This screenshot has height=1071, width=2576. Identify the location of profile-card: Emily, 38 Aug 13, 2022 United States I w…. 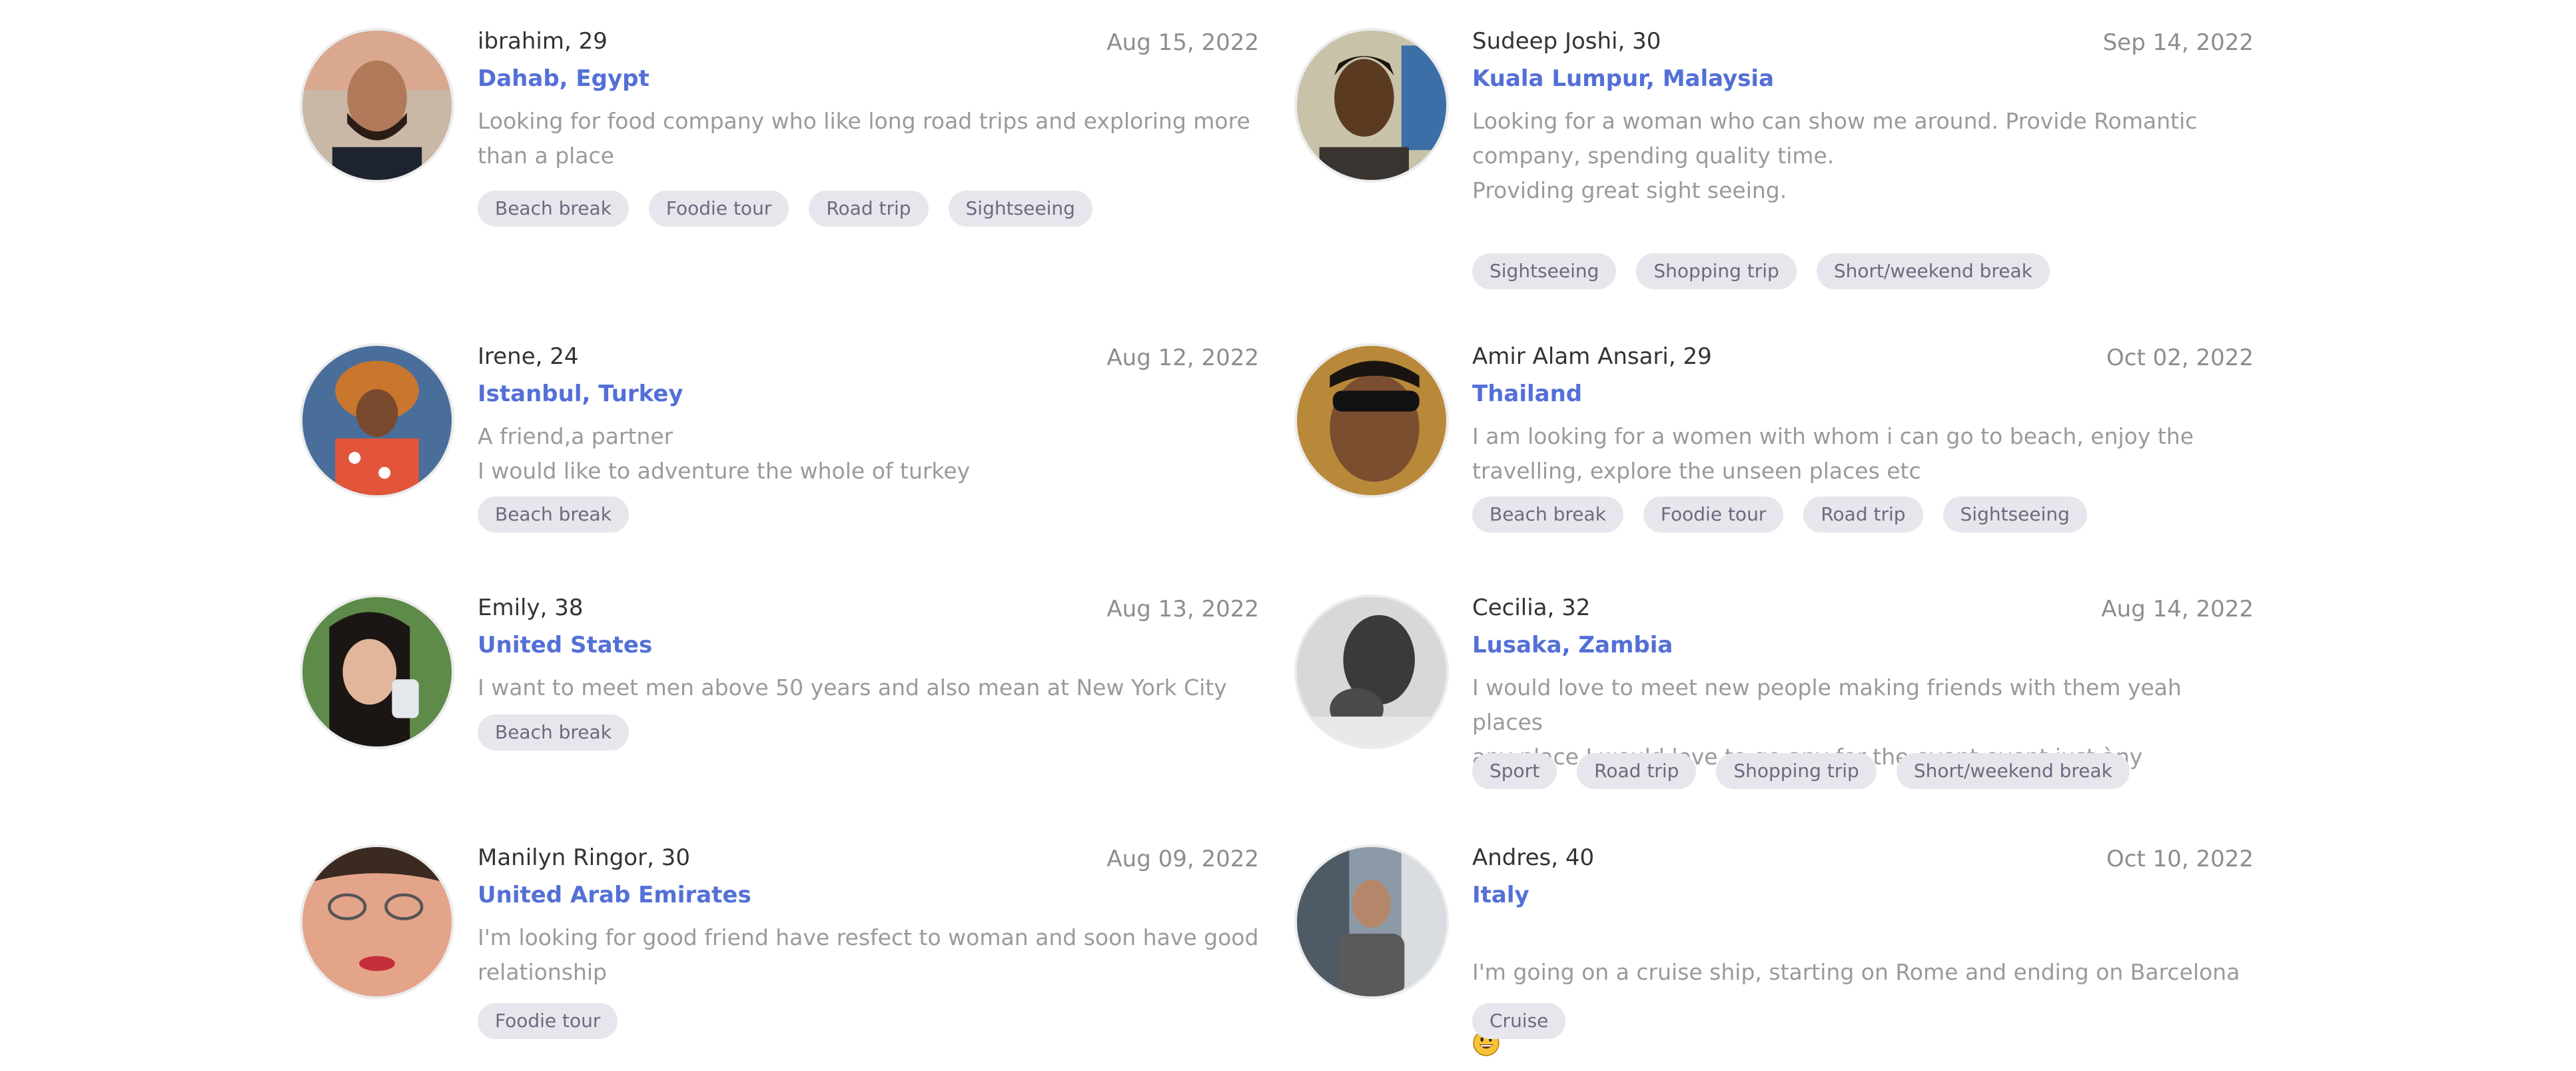
(780, 708).